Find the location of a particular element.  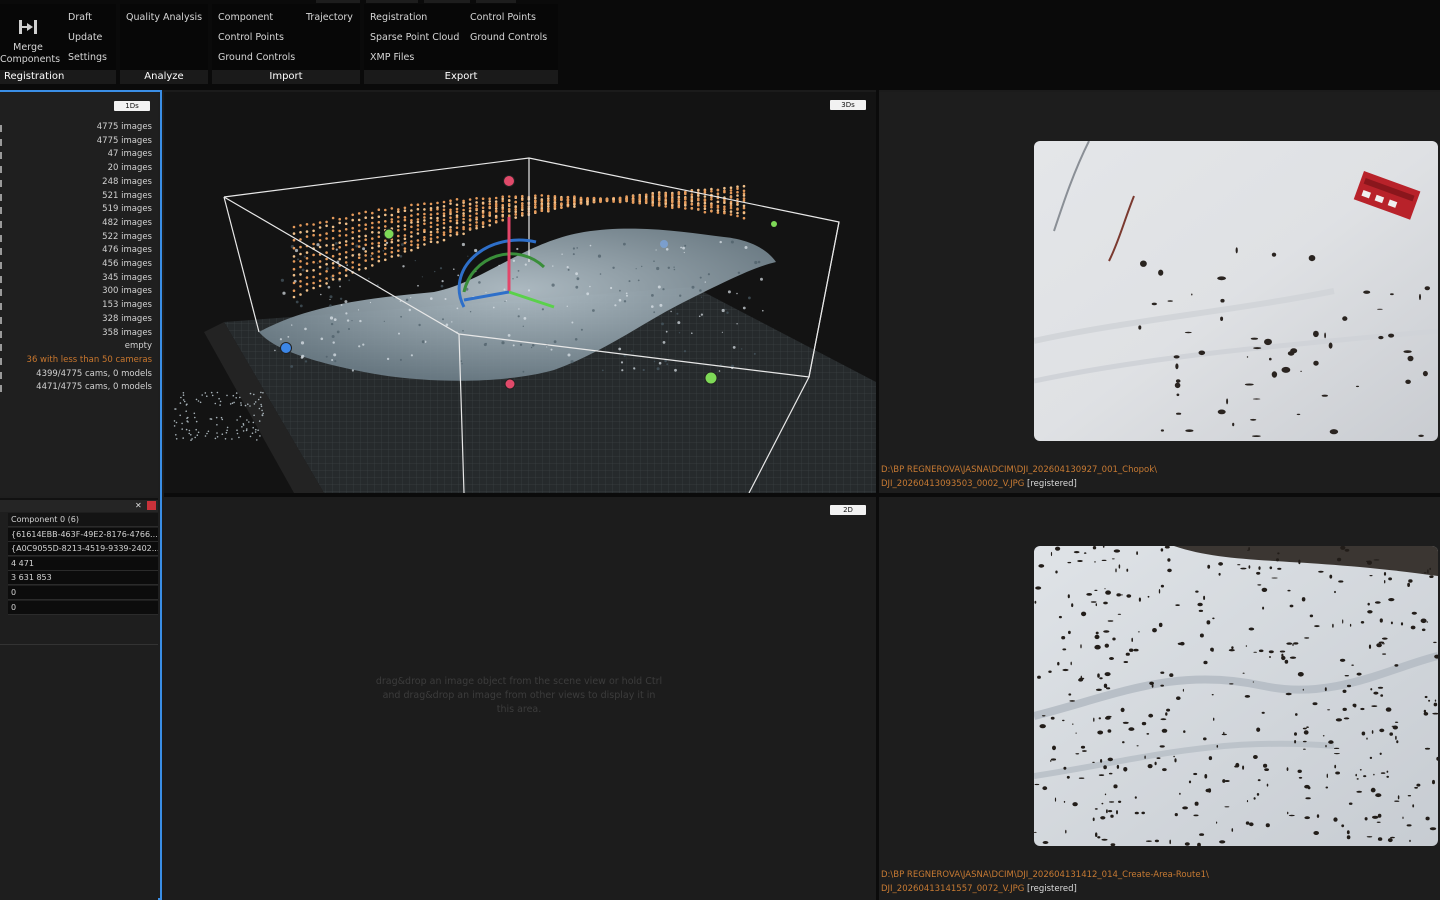

stat-value: 300 images is located at coordinates (127, 291).